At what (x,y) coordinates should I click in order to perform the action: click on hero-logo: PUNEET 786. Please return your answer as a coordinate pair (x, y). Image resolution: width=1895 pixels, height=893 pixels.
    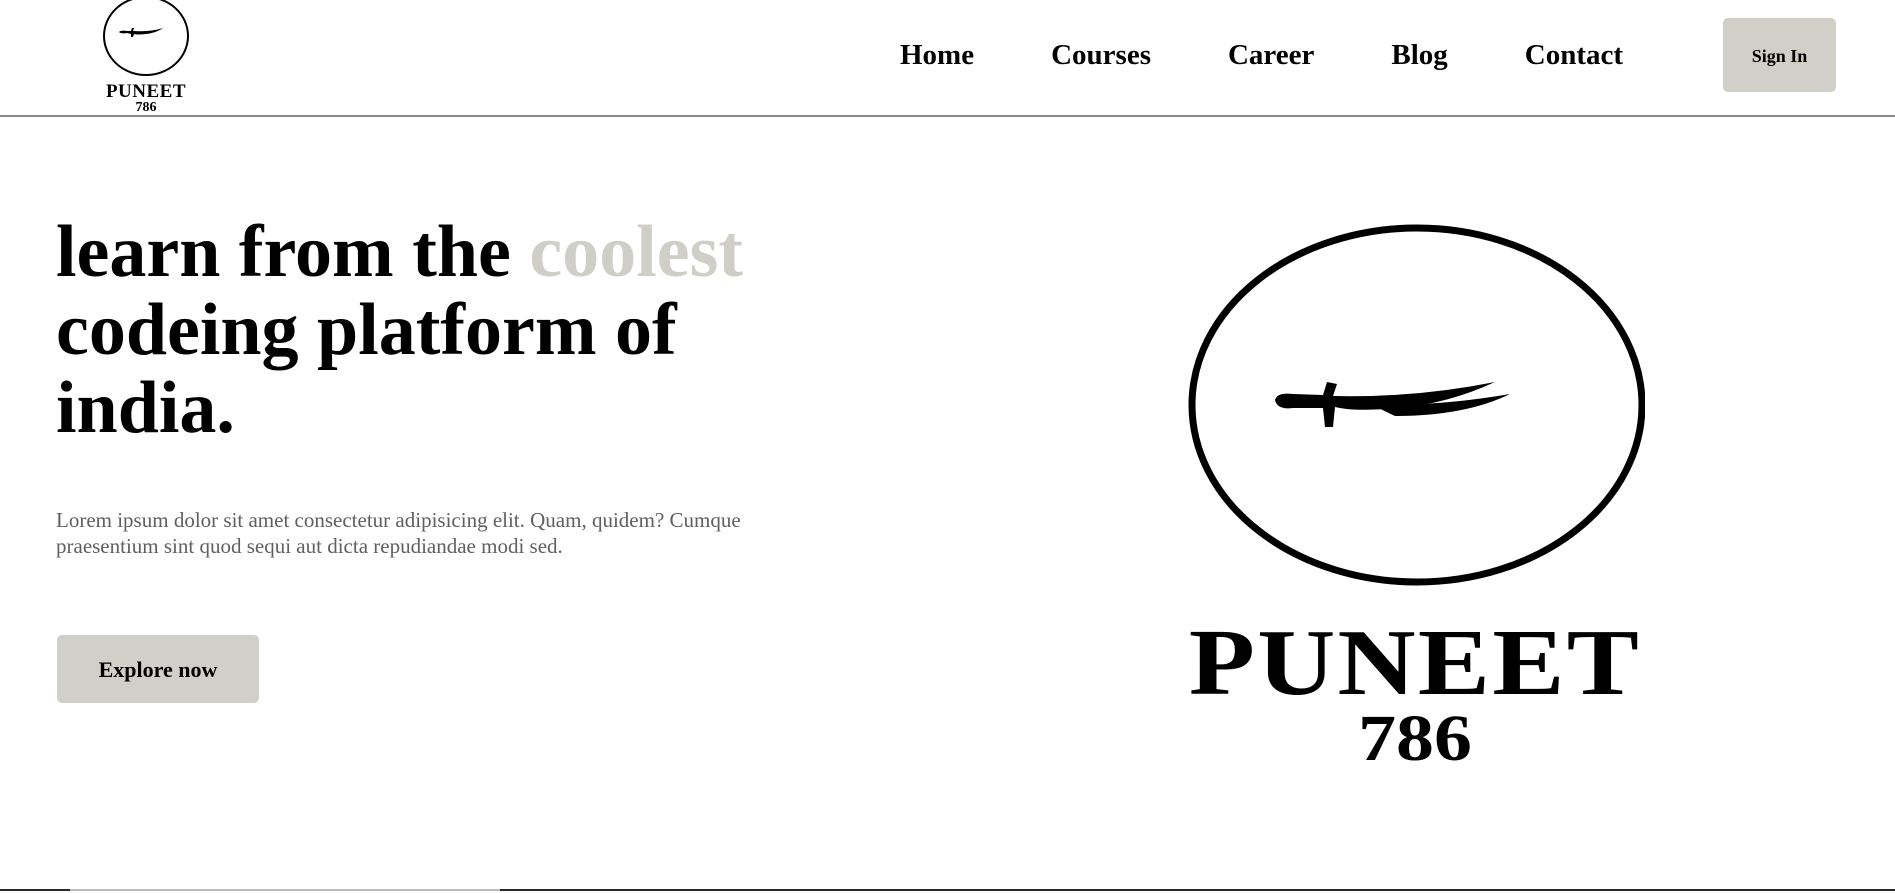
    Looking at the image, I should click on (1415, 497).